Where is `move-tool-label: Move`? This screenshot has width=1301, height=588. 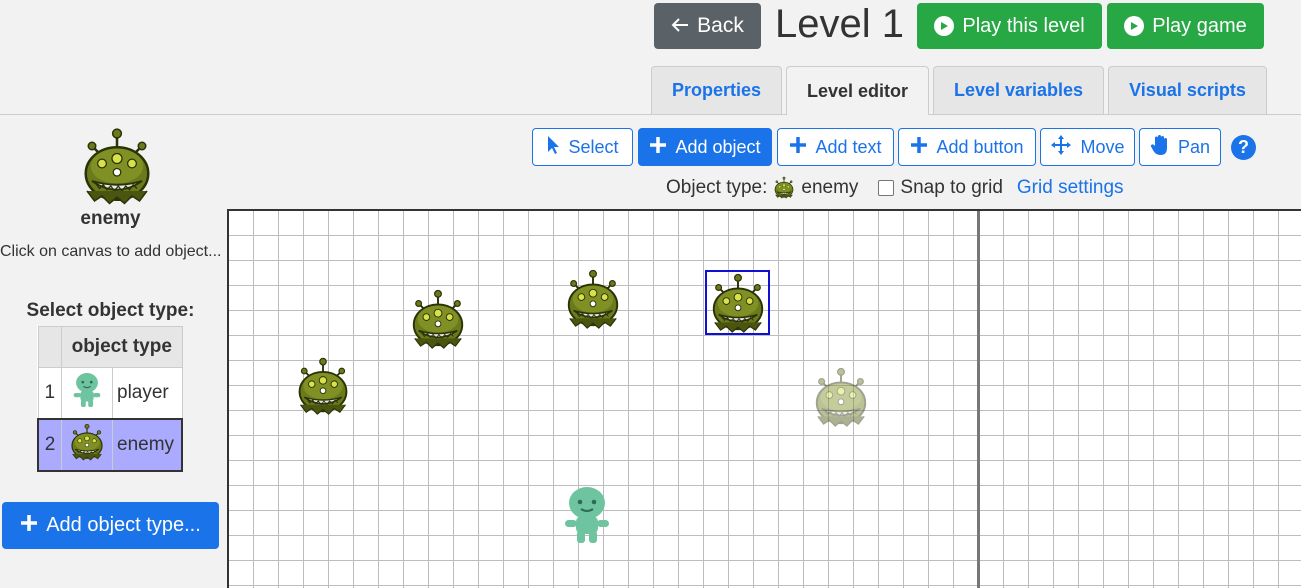 move-tool-label: Move is located at coordinates (1102, 146).